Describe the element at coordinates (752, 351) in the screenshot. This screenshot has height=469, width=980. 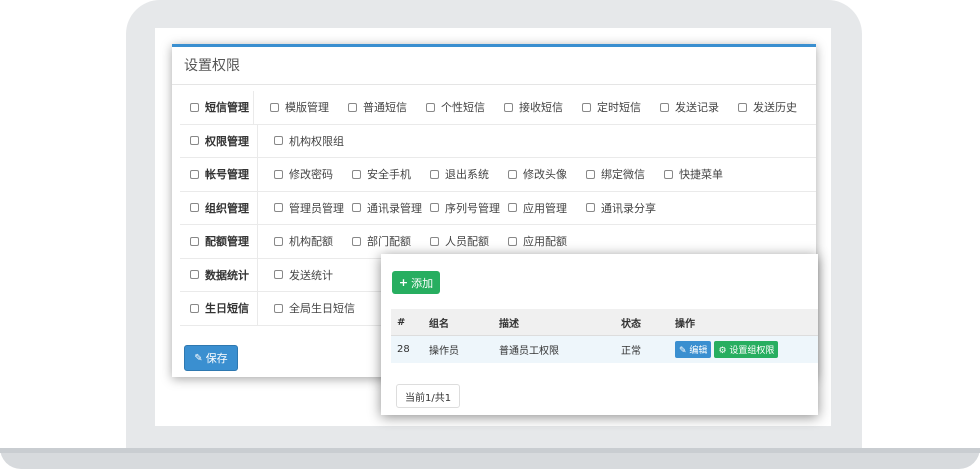
I see `set-permissions-label: 设置组权限` at that location.